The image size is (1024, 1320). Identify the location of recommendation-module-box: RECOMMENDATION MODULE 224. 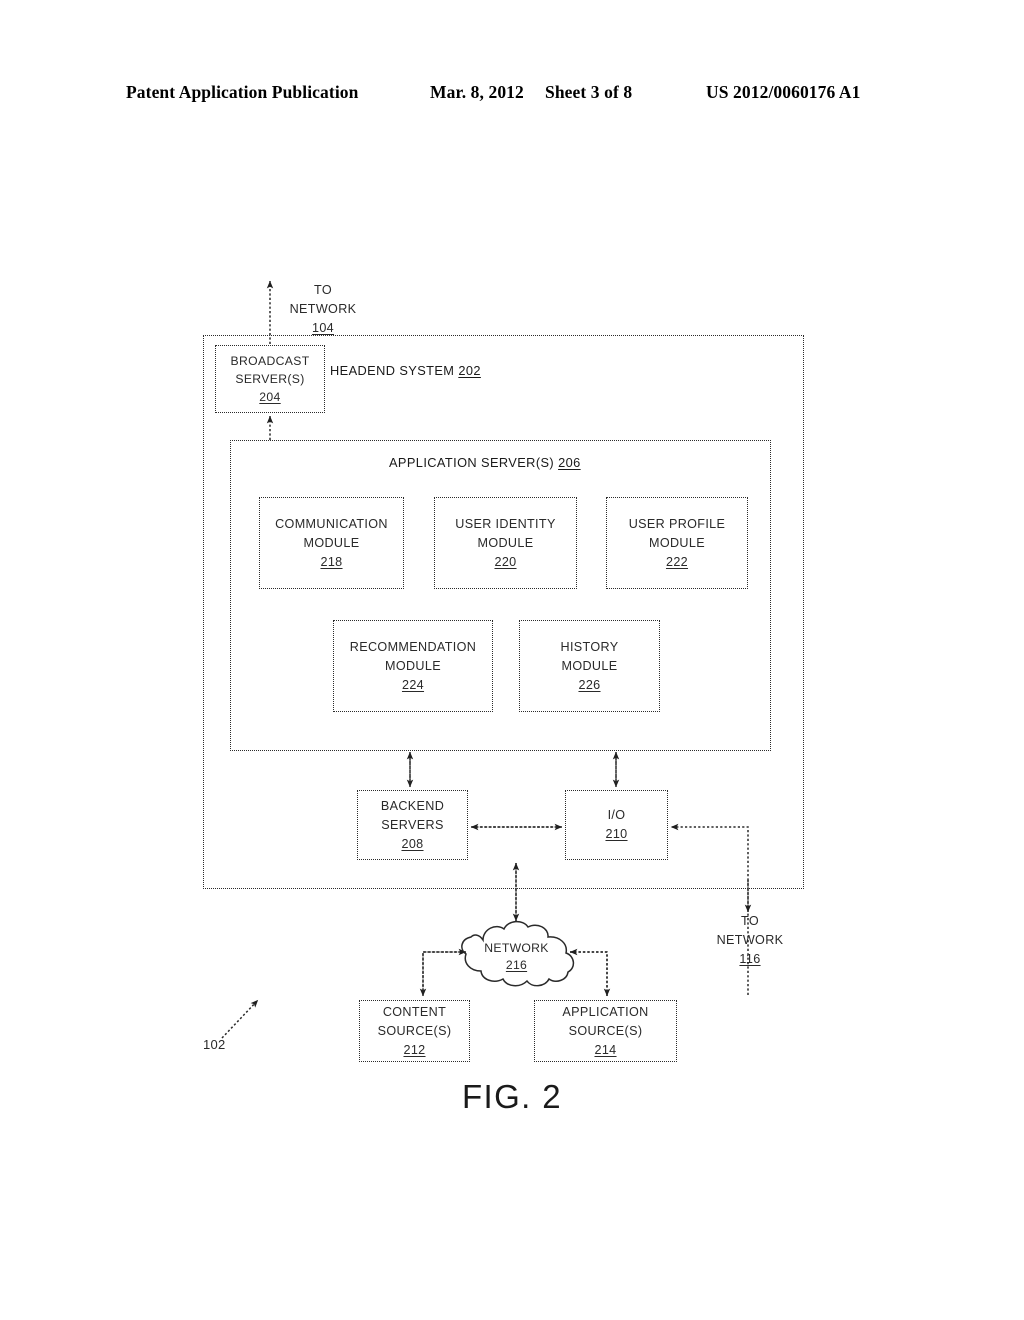
(413, 666).